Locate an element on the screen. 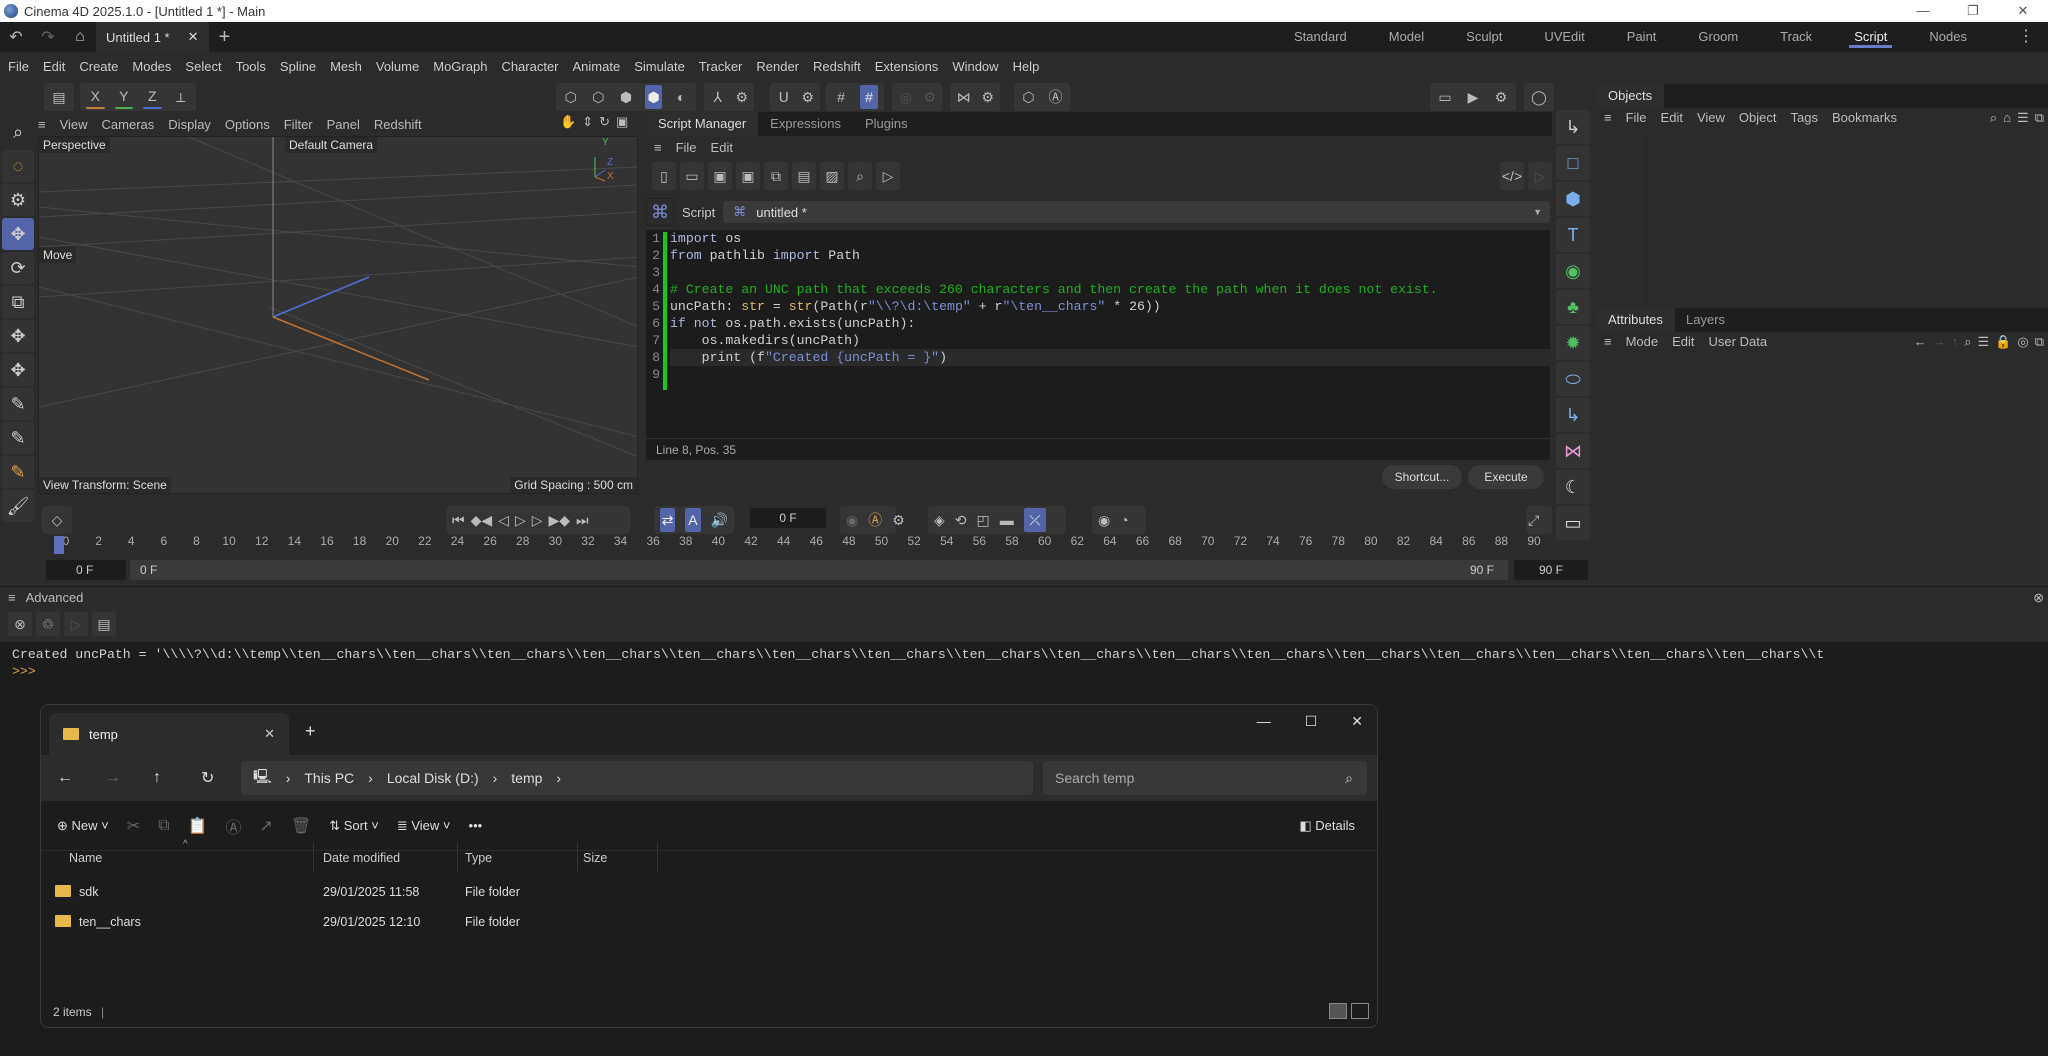  lock-grid-icon: # is located at coordinates (869, 97).